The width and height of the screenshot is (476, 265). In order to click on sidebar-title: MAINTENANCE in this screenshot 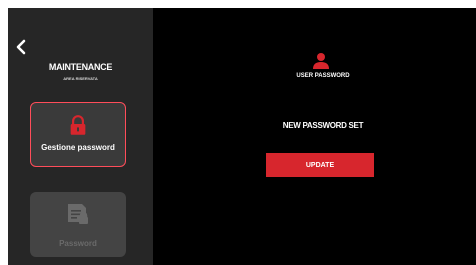, I will do `click(80, 67)`.